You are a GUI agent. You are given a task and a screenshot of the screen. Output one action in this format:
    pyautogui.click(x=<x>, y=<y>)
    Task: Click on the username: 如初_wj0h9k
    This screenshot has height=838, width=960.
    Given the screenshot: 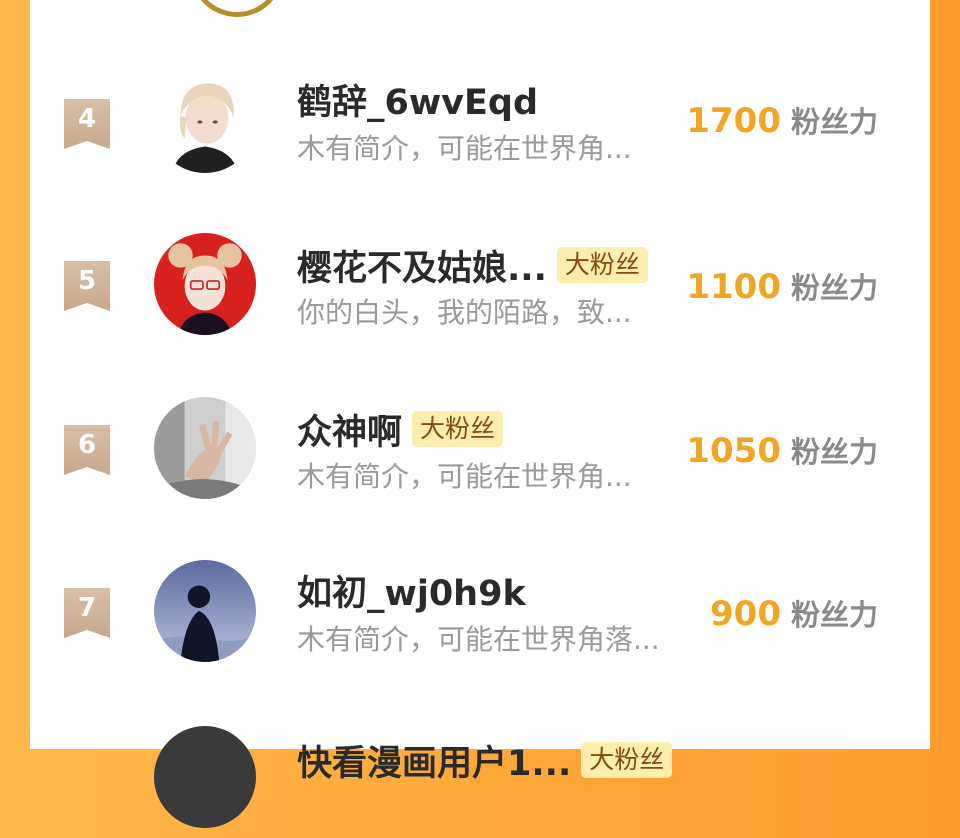 What is the action you would take?
    pyautogui.click(x=411, y=590)
    